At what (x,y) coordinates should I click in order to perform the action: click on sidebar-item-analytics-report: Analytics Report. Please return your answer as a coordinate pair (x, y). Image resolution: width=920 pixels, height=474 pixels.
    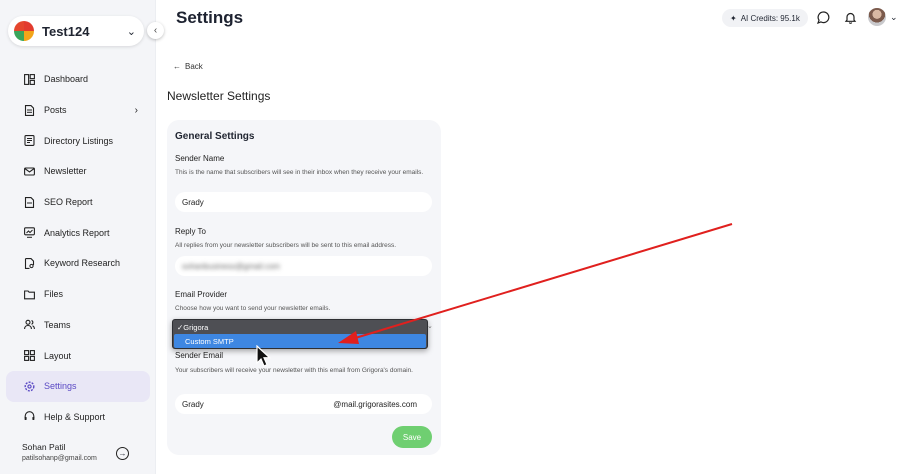
    Looking at the image, I should click on (78, 232).